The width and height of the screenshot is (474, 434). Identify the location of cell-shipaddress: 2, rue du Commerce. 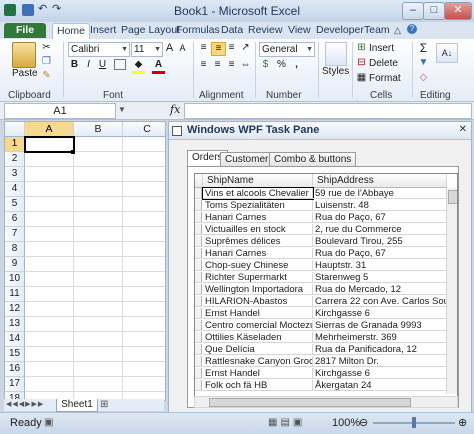
(380, 229).